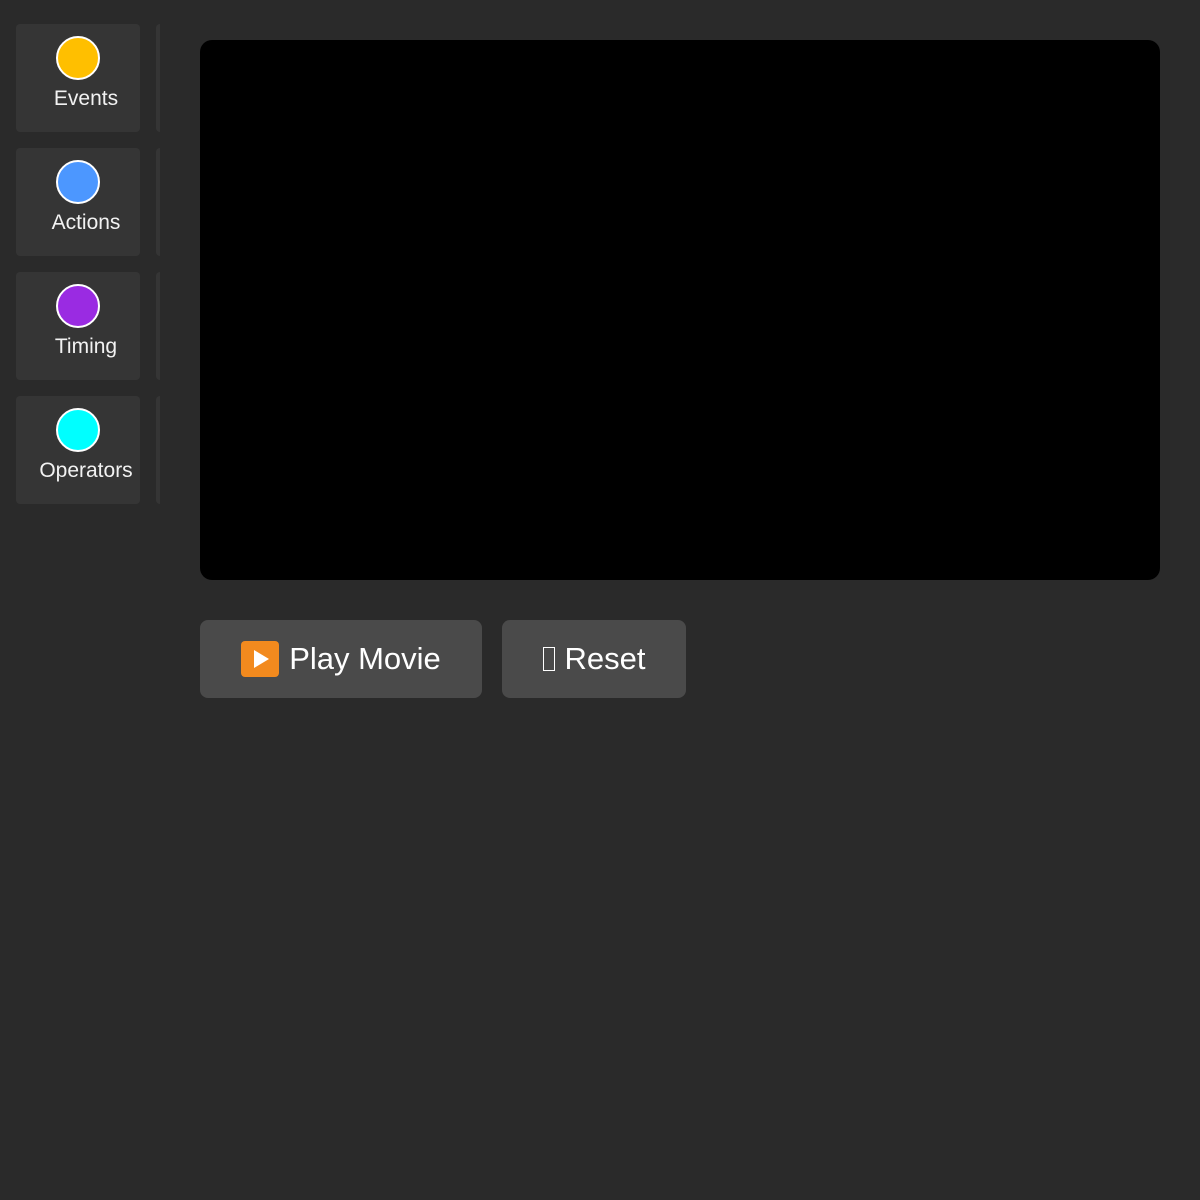 This screenshot has width=1200, height=1200. Describe the element at coordinates (605, 658) in the screenshot. I see `reset-label: Reset` at that location.